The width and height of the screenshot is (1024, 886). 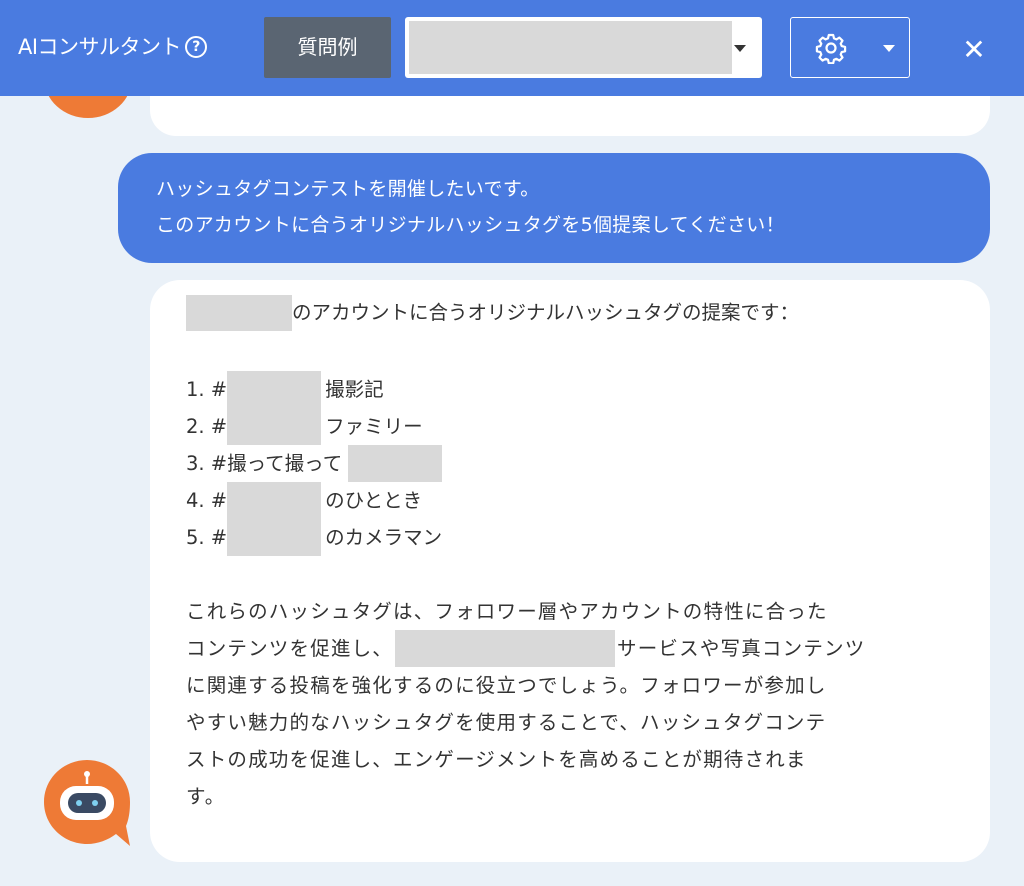 What do you see at coordinates (87, 803) in the screenshot?
I see `robot-avatar-icon` at bounding box center [87, 803].